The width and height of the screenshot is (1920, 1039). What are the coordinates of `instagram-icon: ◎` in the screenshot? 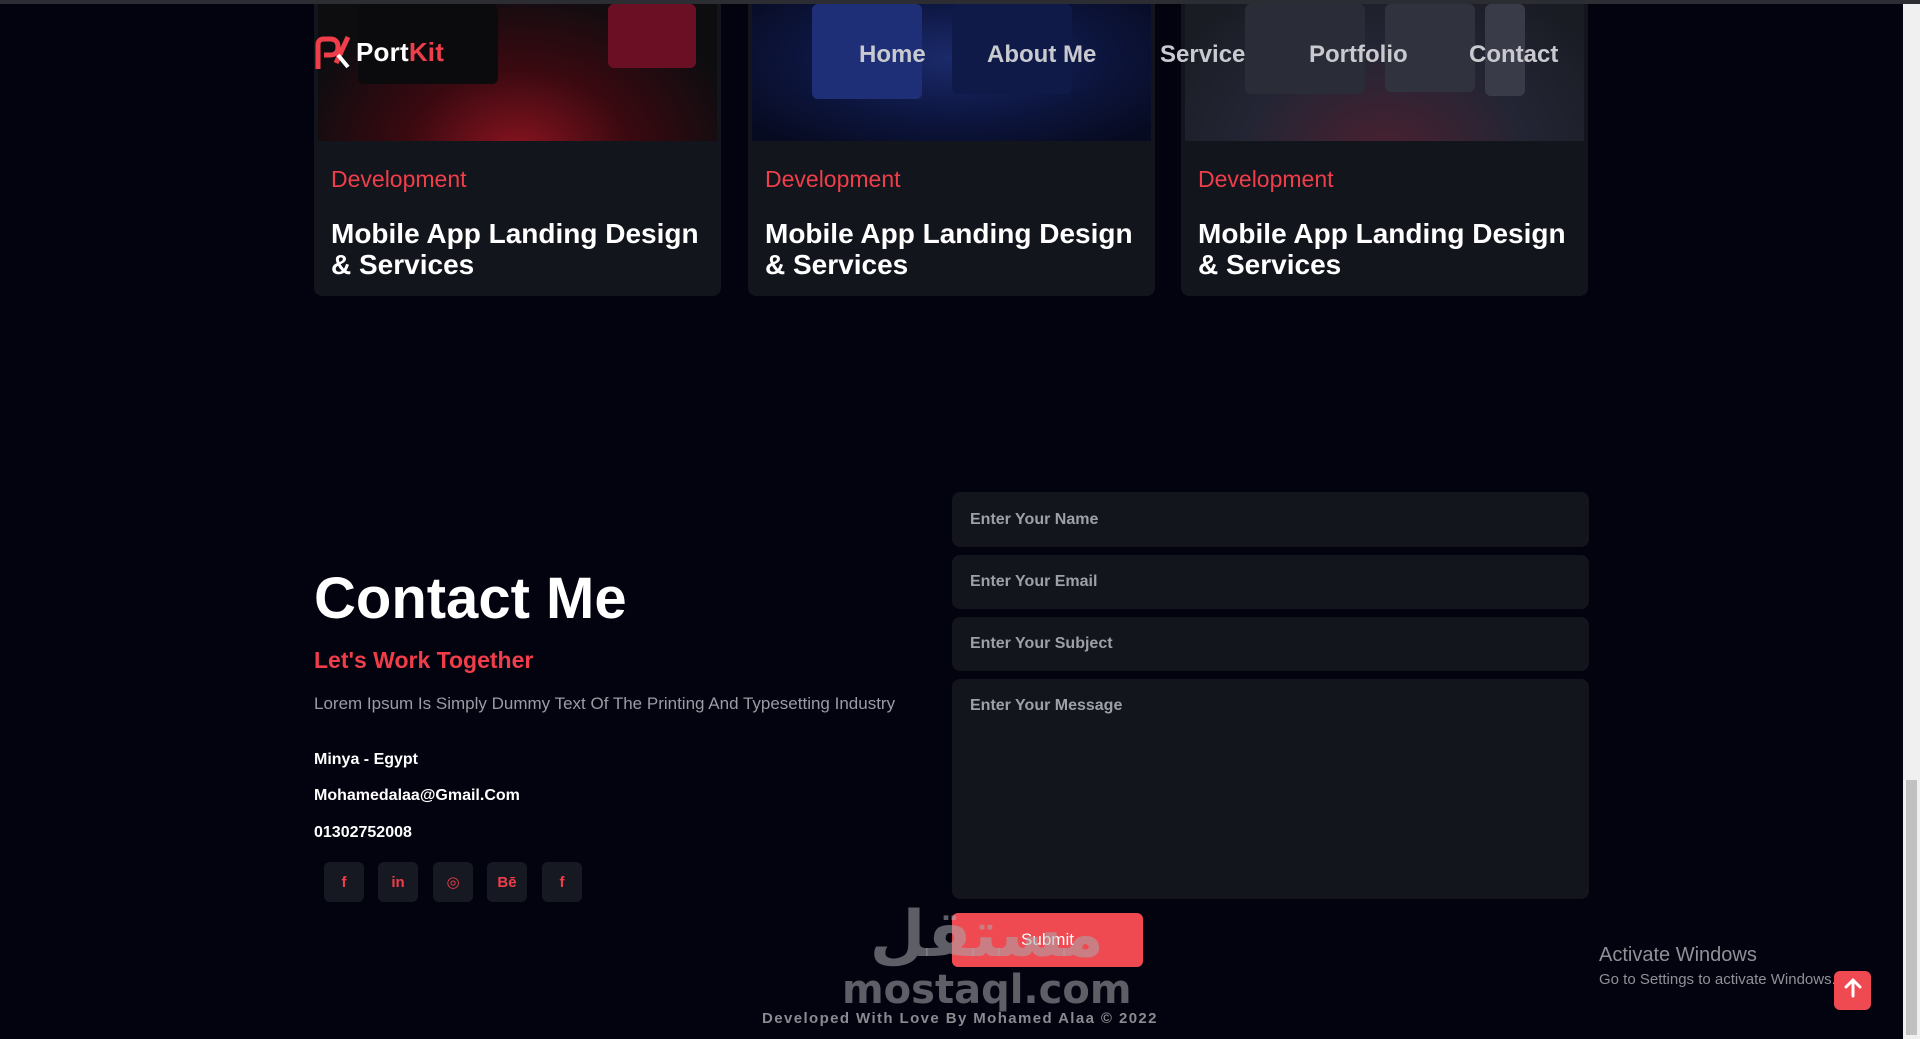 It's located at (453, 882).